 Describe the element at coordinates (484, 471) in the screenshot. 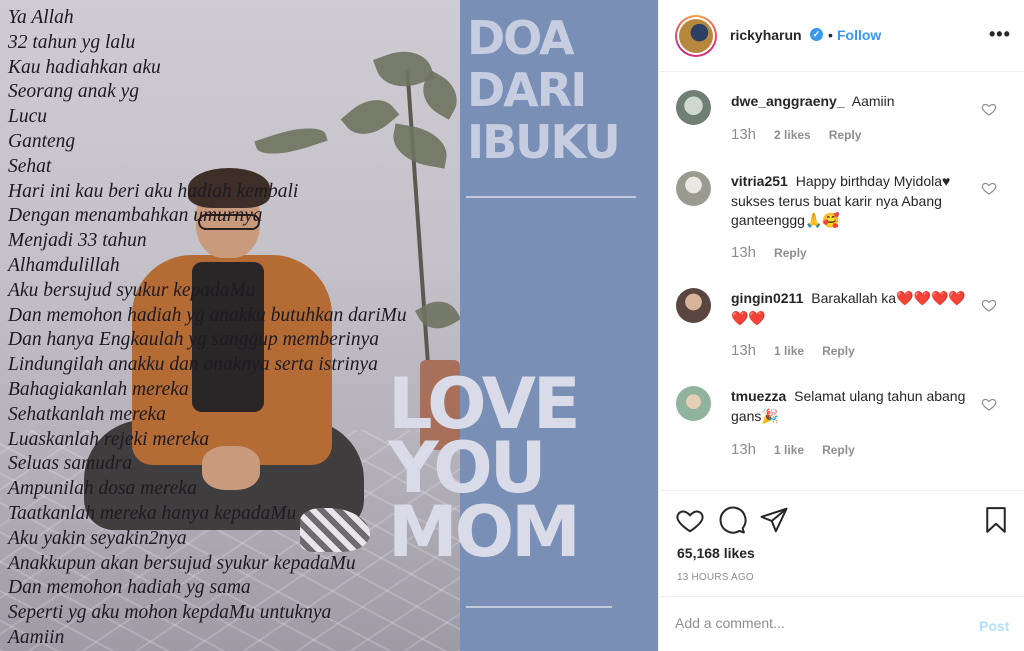

I see `headline-love-you-mom: LOVE YOU MOM` at that location.